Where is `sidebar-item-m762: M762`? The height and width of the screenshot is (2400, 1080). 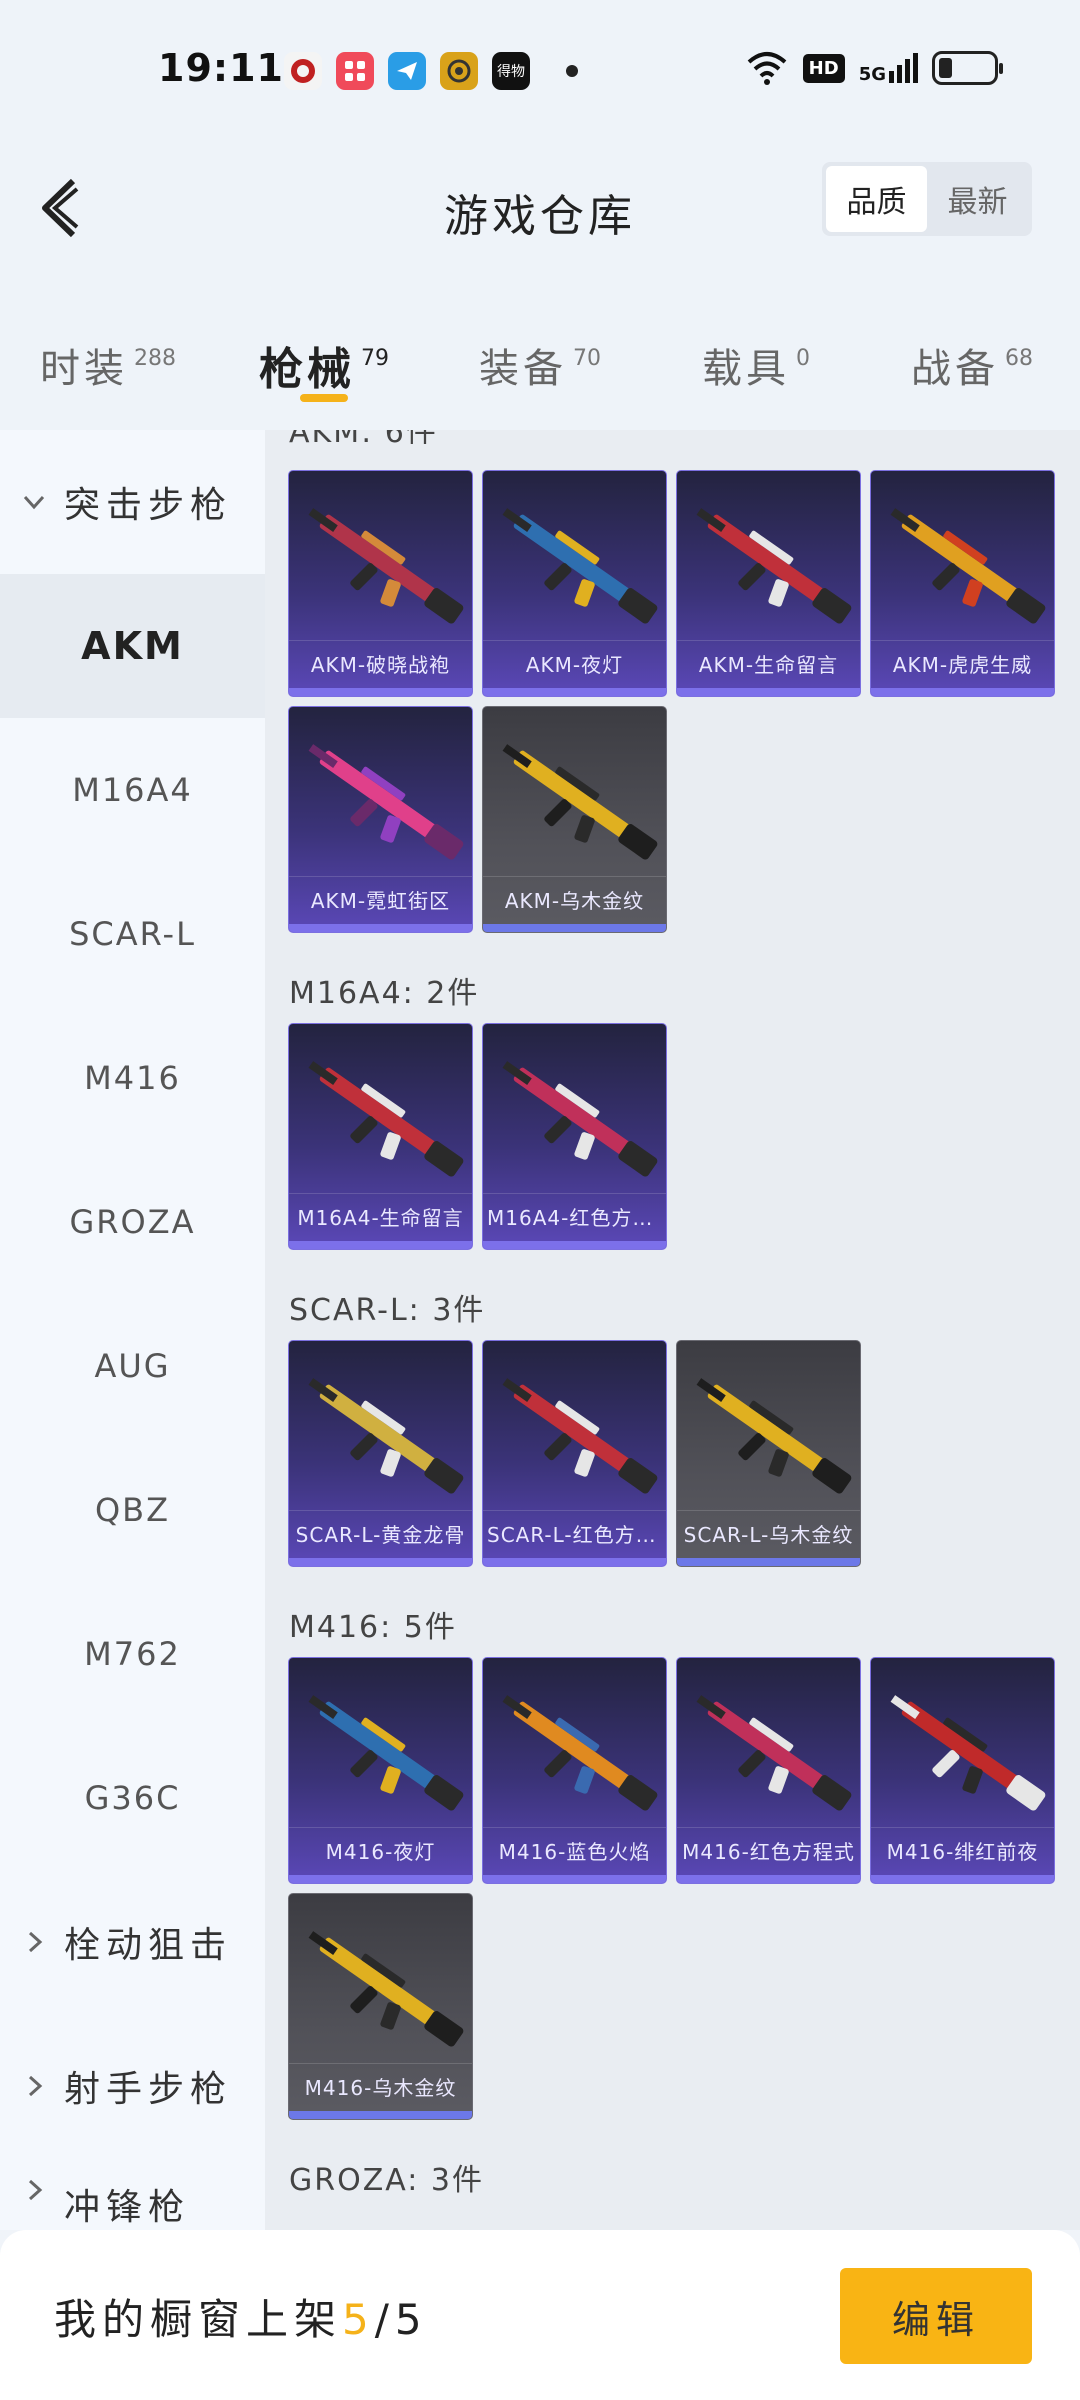
sidebar-item-m762: M762 is located at coordinates (132, 1654).